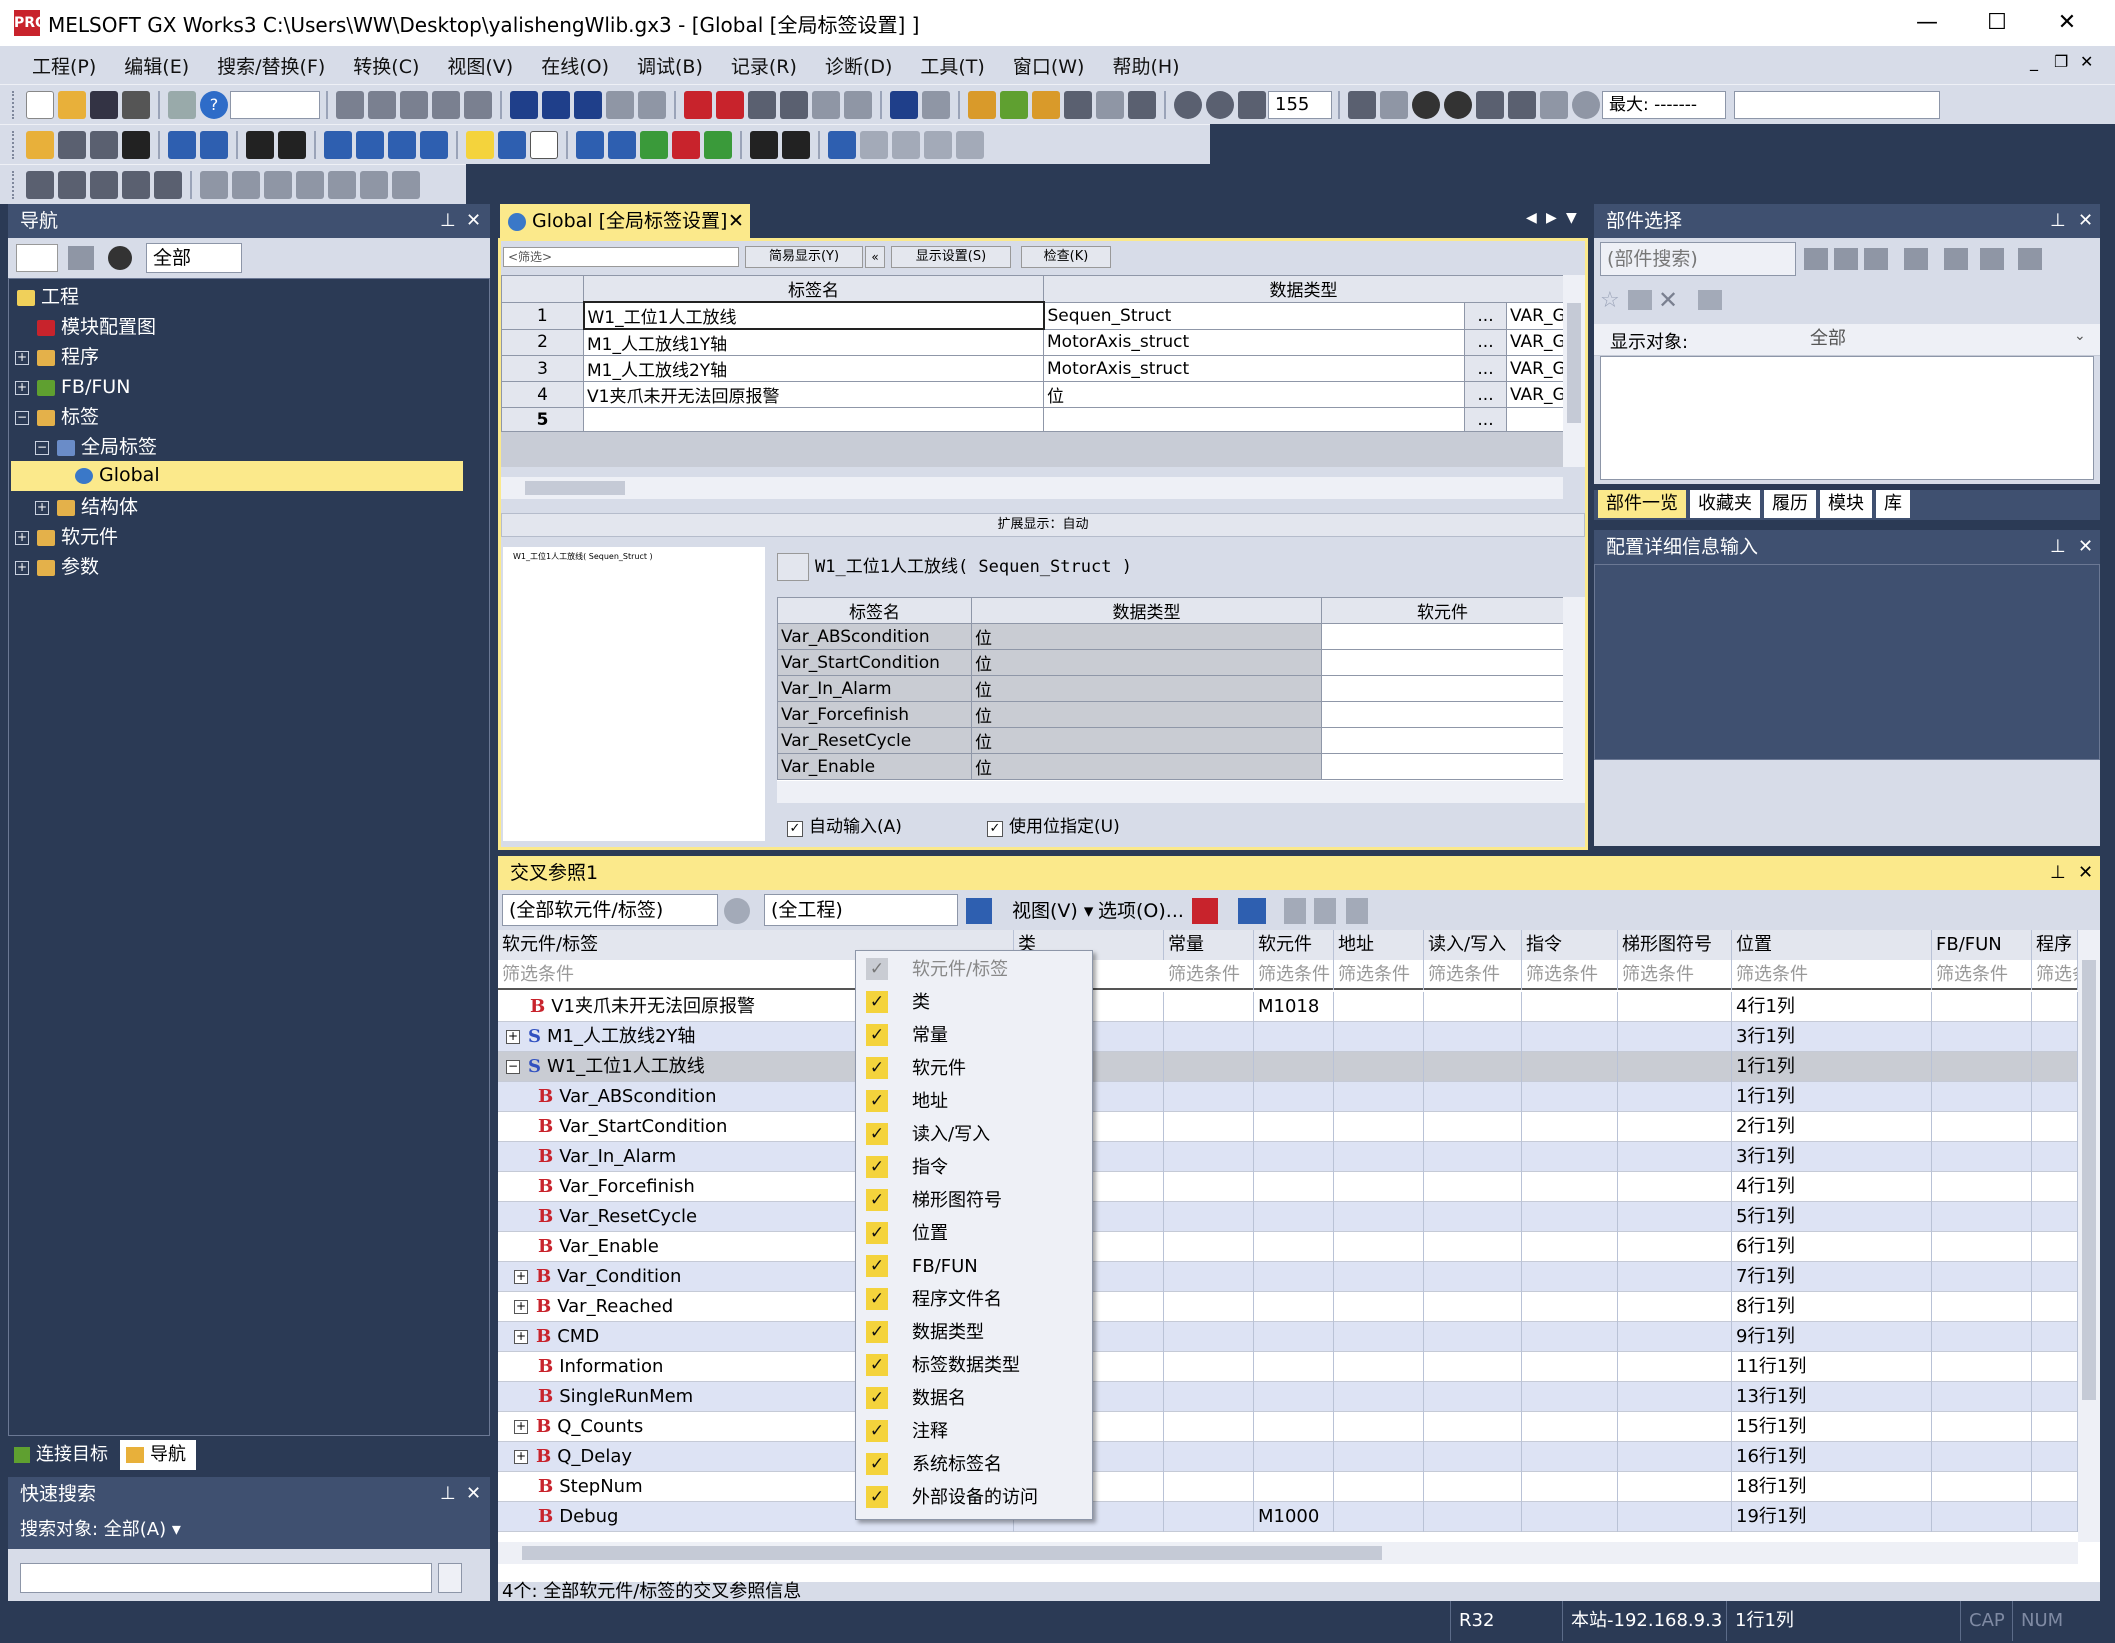 The image size is (2115, 1643). What do you see at coordinates (974, 1299) in the screenshot?
I see `column-menu-item: ✓ 程序文件名` at bounding box center [974, 1299].